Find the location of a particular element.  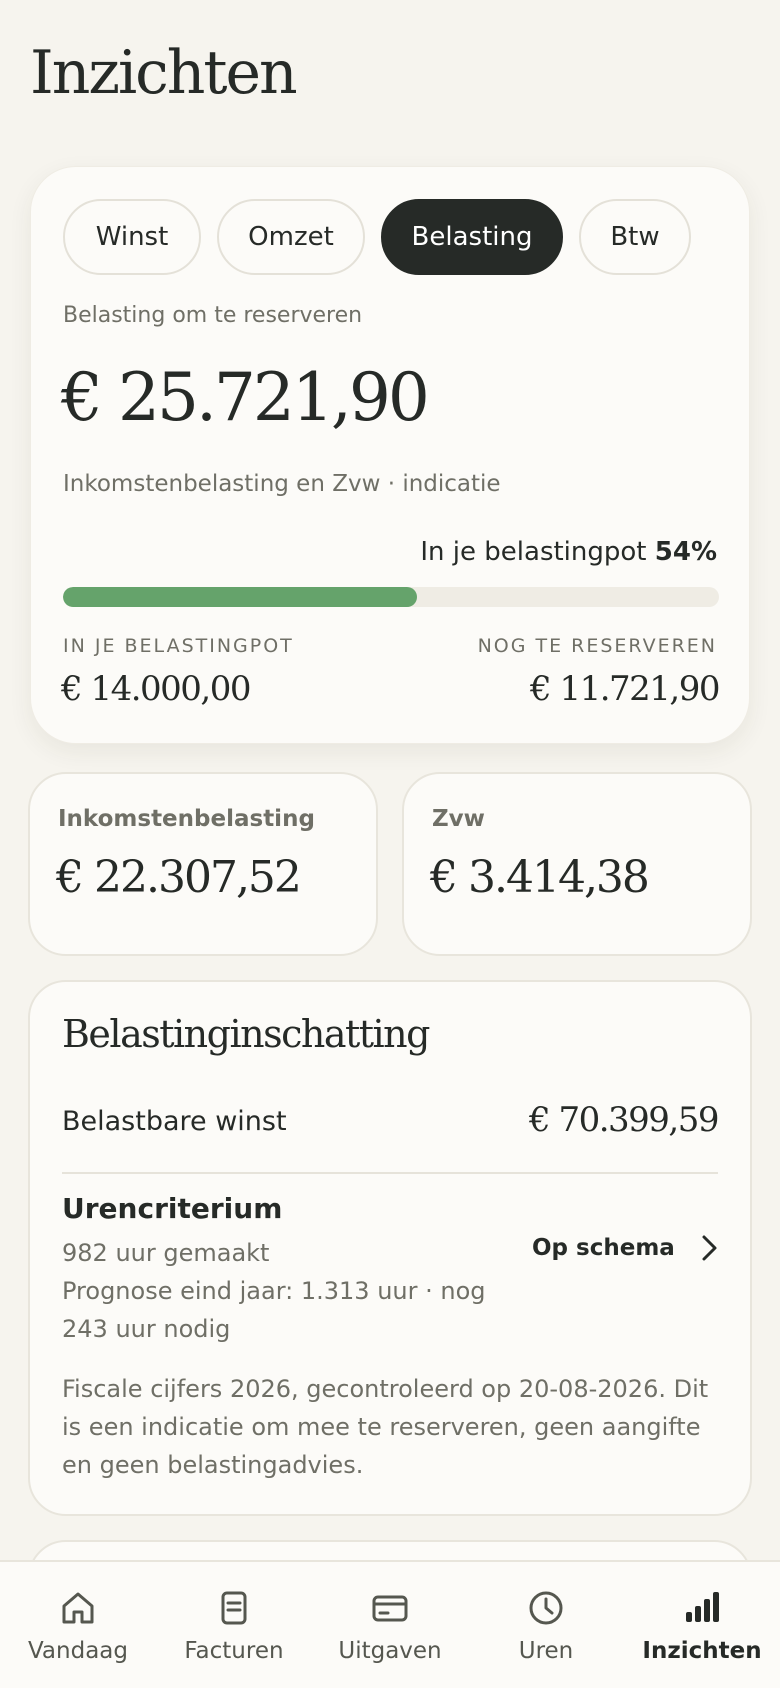

insight-tabs: Winst Omzet Belasting Btw is located at coordinates (377, 237).